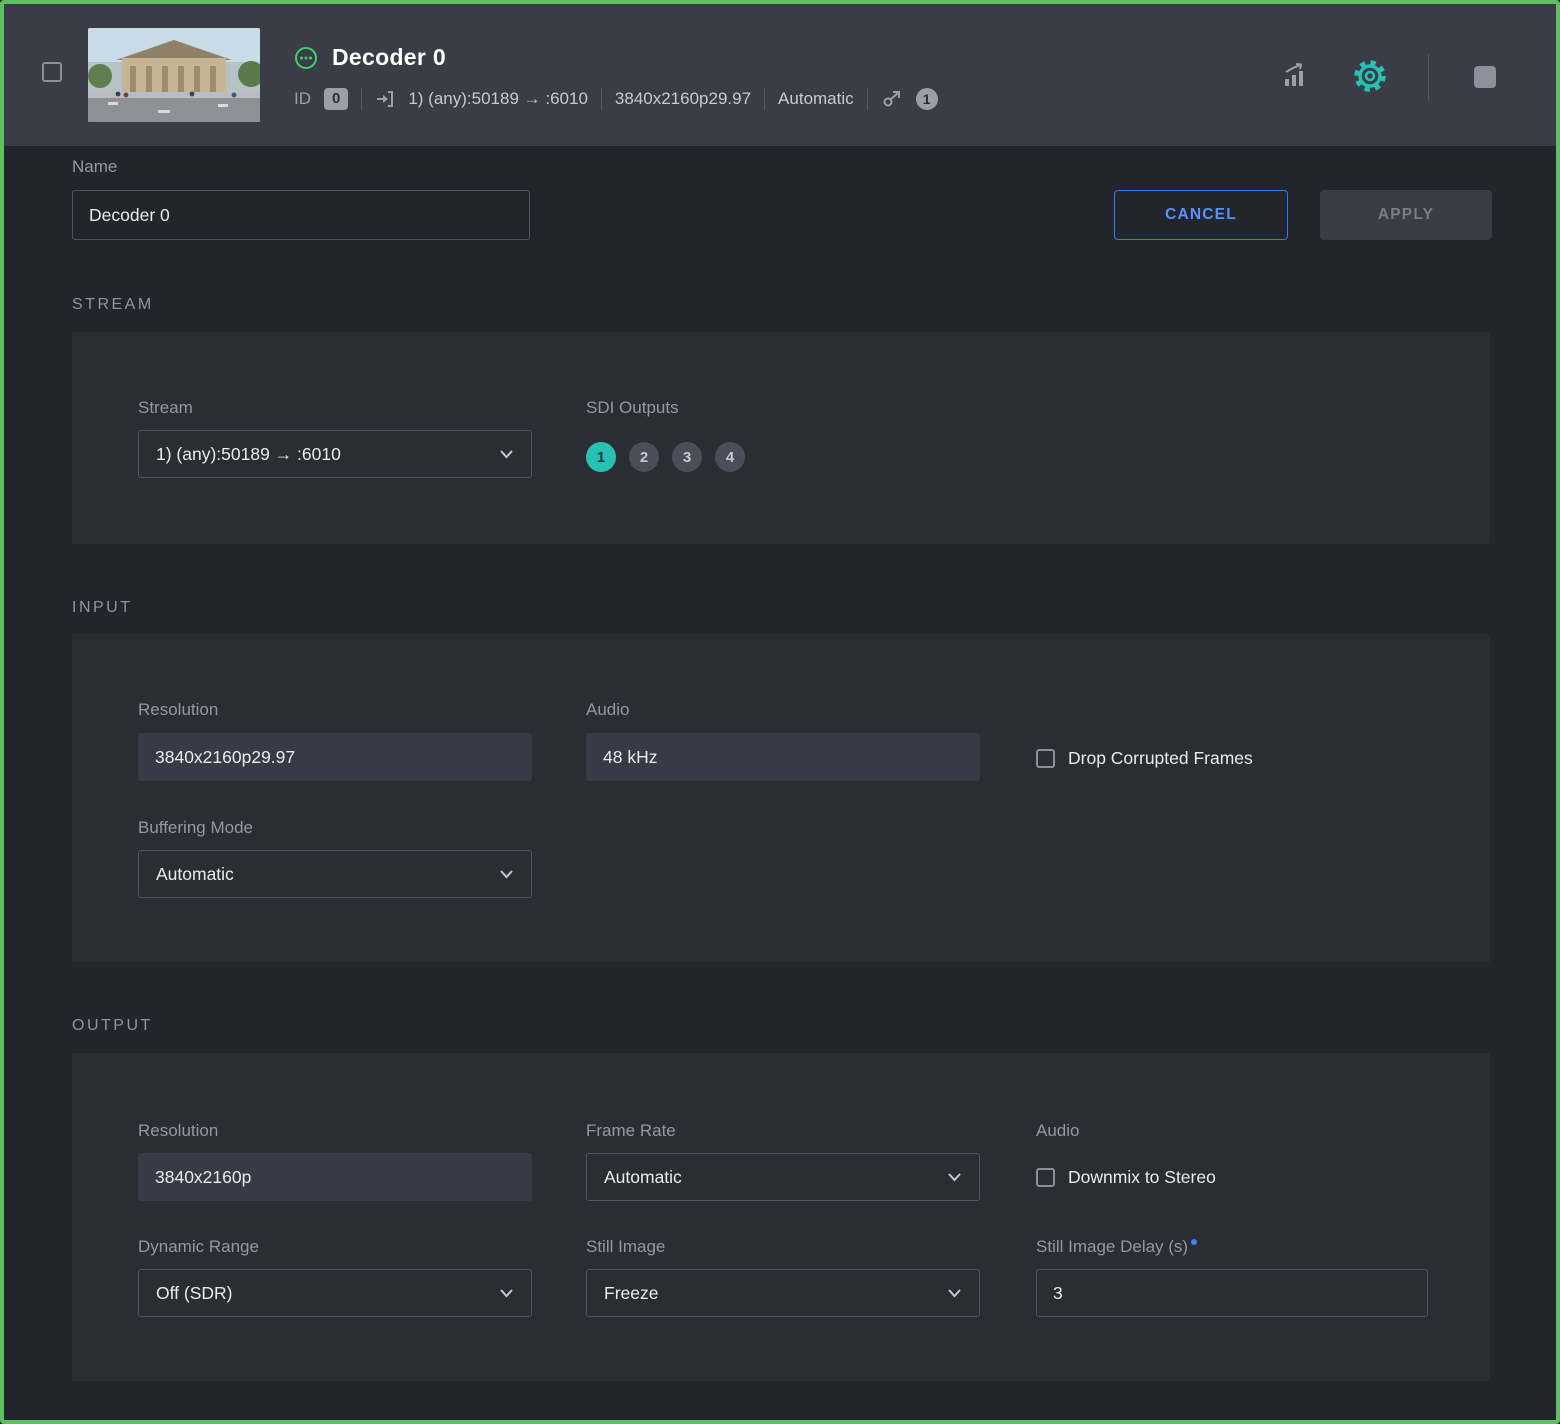  I want to click on panel-toggle-icon, so click(1485, 77).